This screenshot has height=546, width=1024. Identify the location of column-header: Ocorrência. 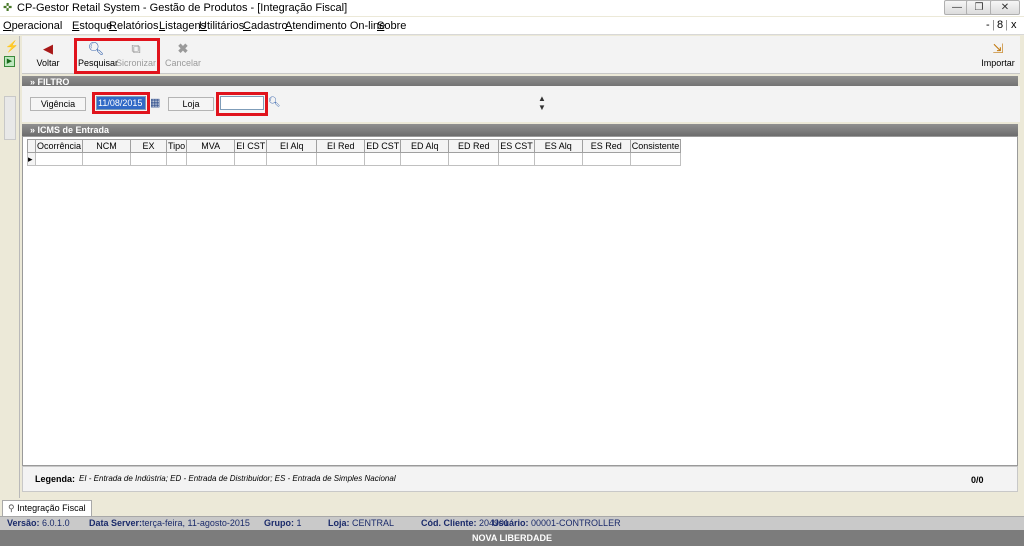
(59, 146).